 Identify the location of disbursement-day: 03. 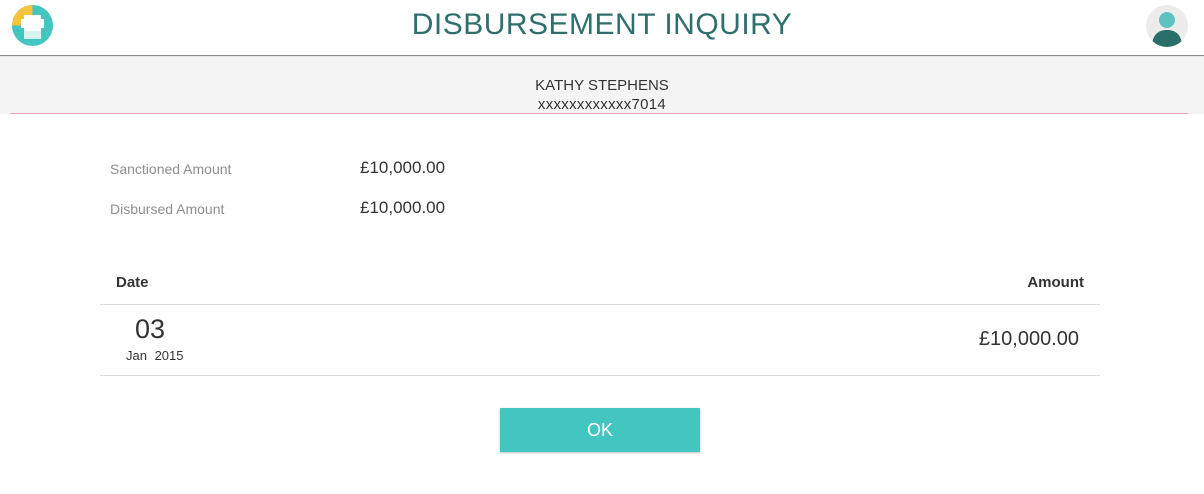
(150, 329).